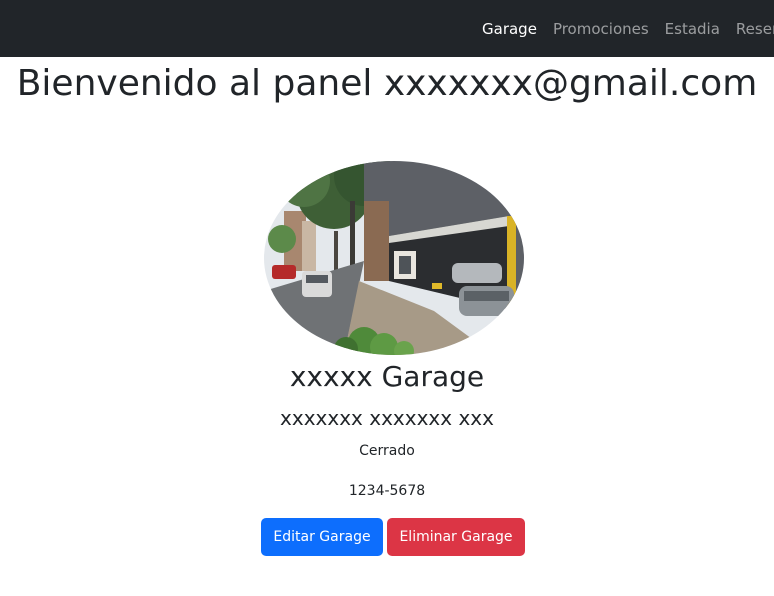 The height and width of the screenshot is (596, 774). Describe the element at coordinates (387, 83) in the screenshot. I see `page-title: Bienvenido al panel xxxxxxx@gmail.com` at that location.